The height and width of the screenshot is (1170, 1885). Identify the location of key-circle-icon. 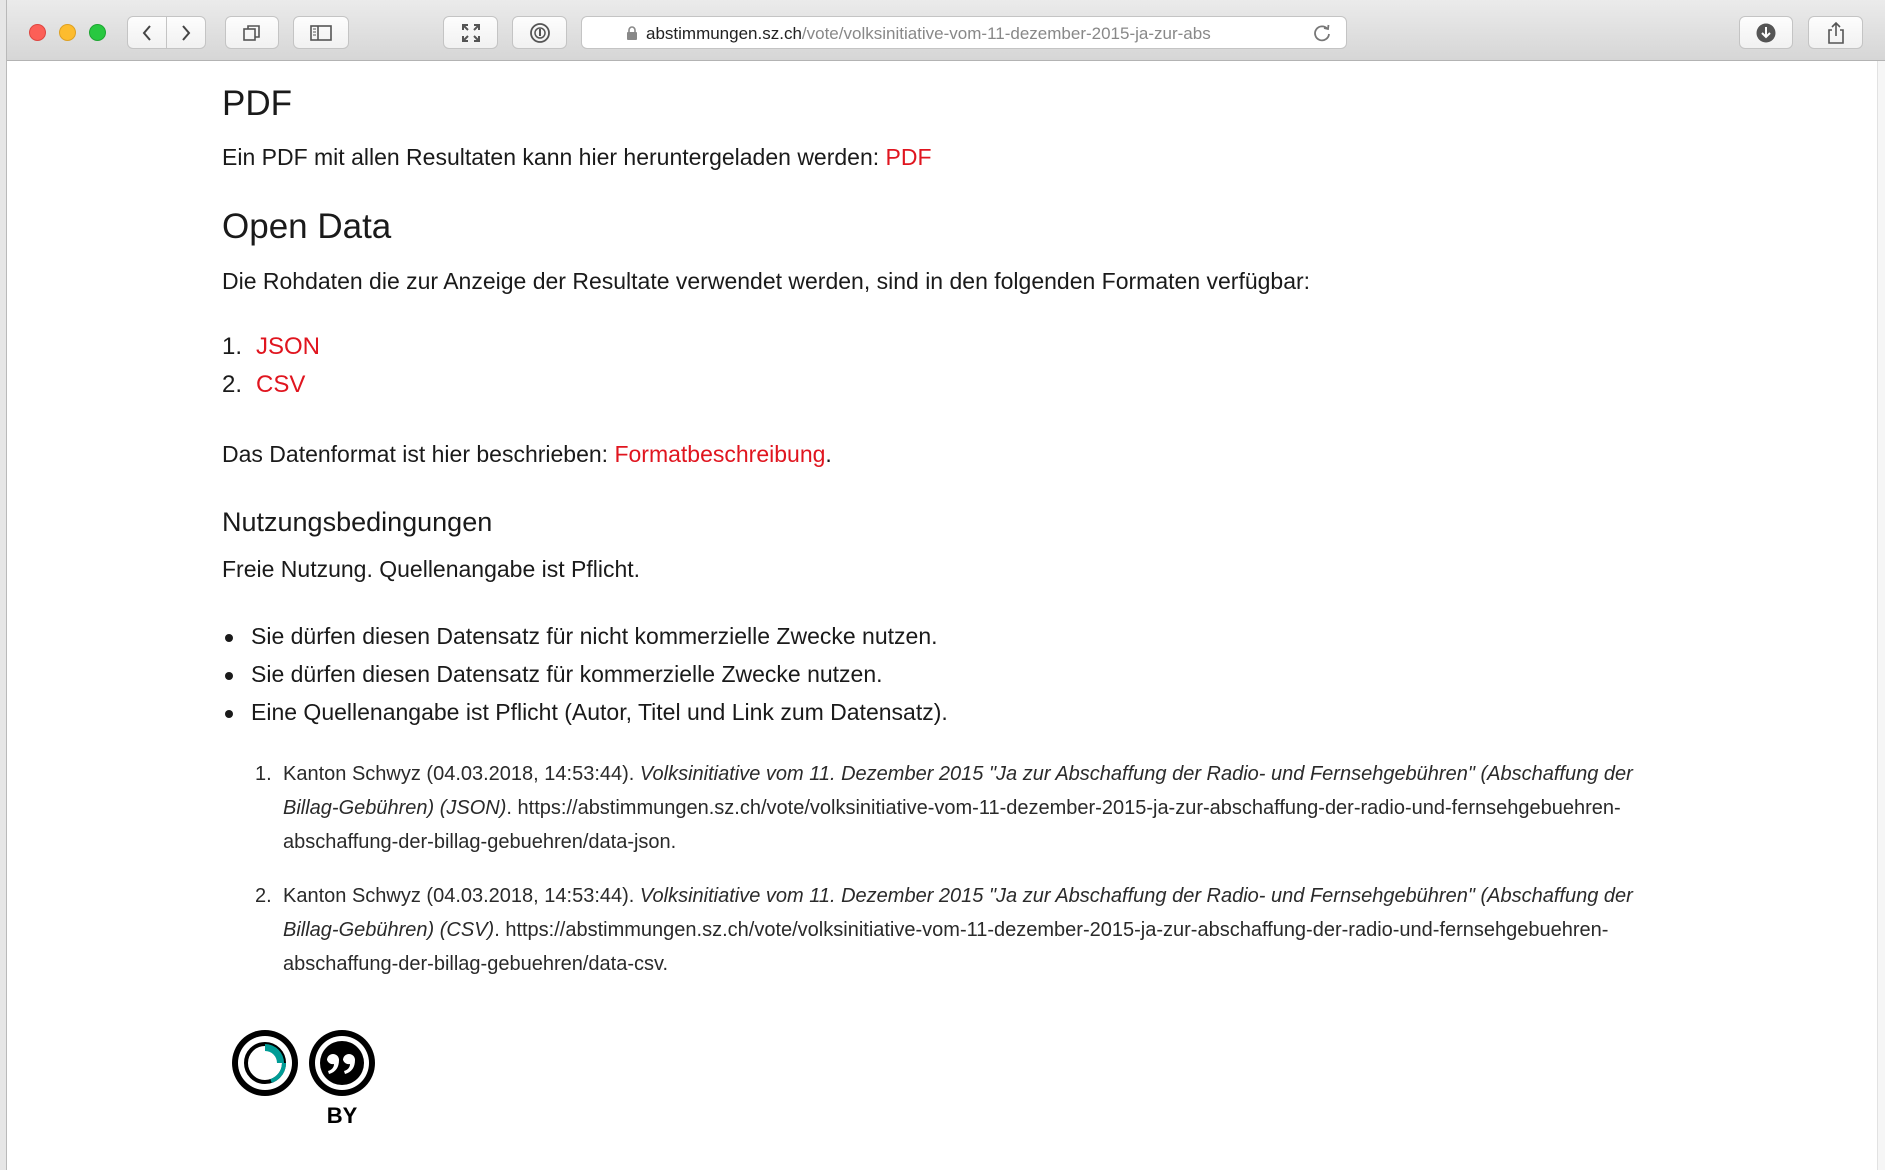
(539, 32).